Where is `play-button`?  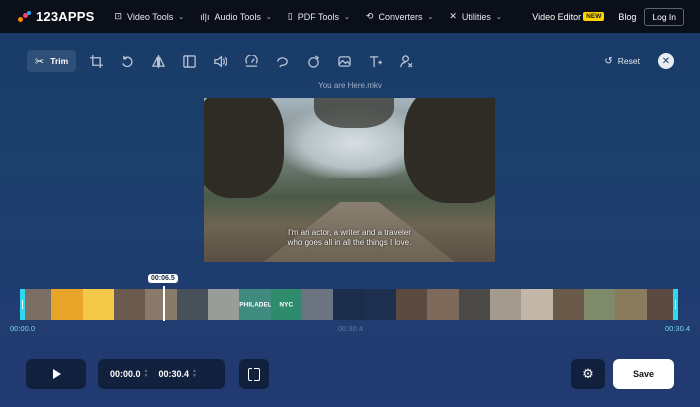
play-button is located at coordinates (56, 374).